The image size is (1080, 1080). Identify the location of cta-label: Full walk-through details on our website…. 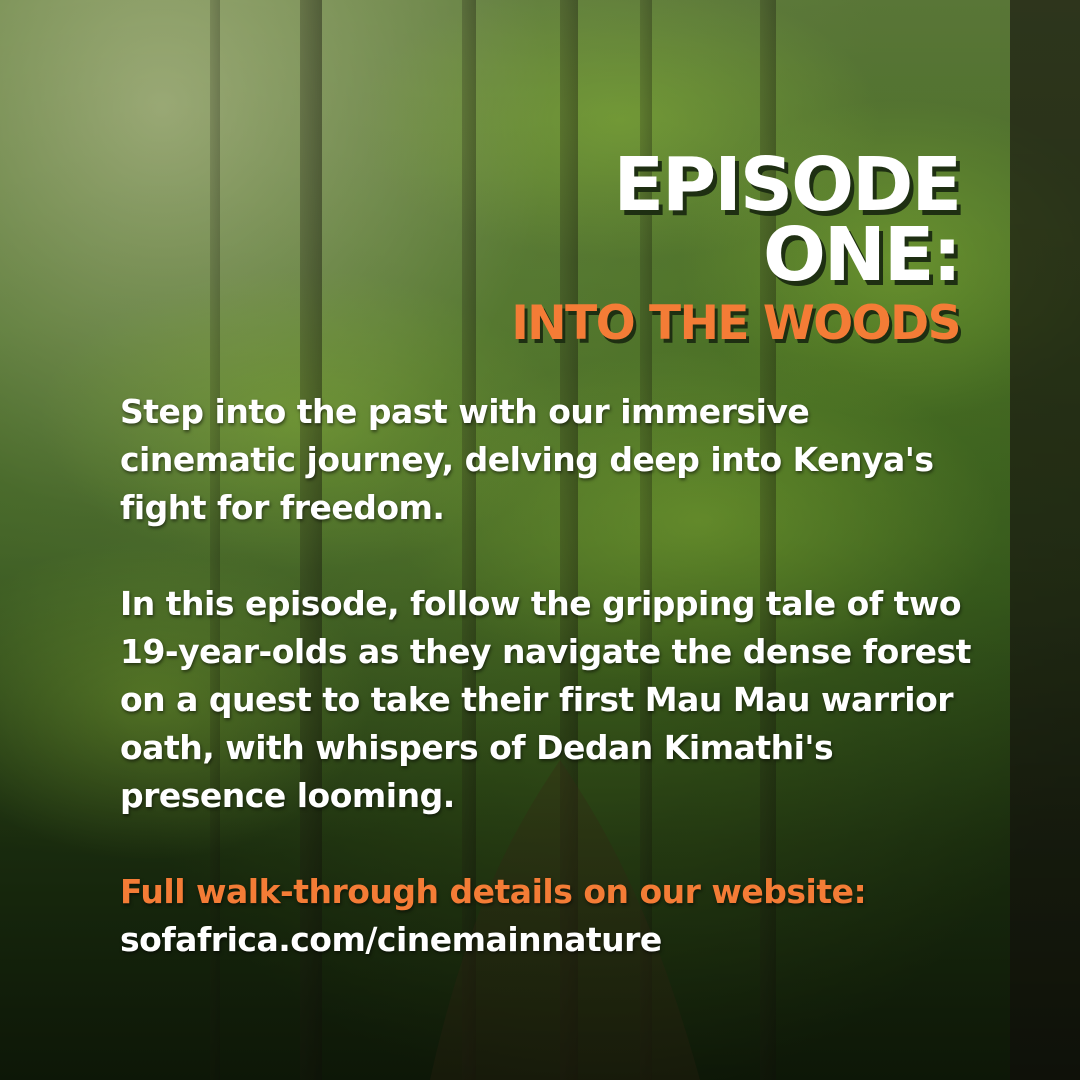
(493, 891).